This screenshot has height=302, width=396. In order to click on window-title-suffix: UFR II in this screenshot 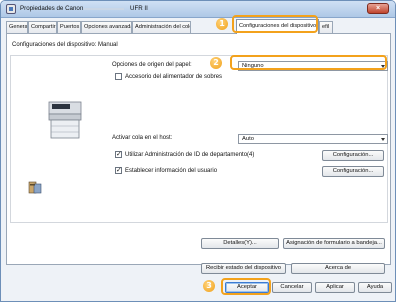, I will do `click(139, 8)`.